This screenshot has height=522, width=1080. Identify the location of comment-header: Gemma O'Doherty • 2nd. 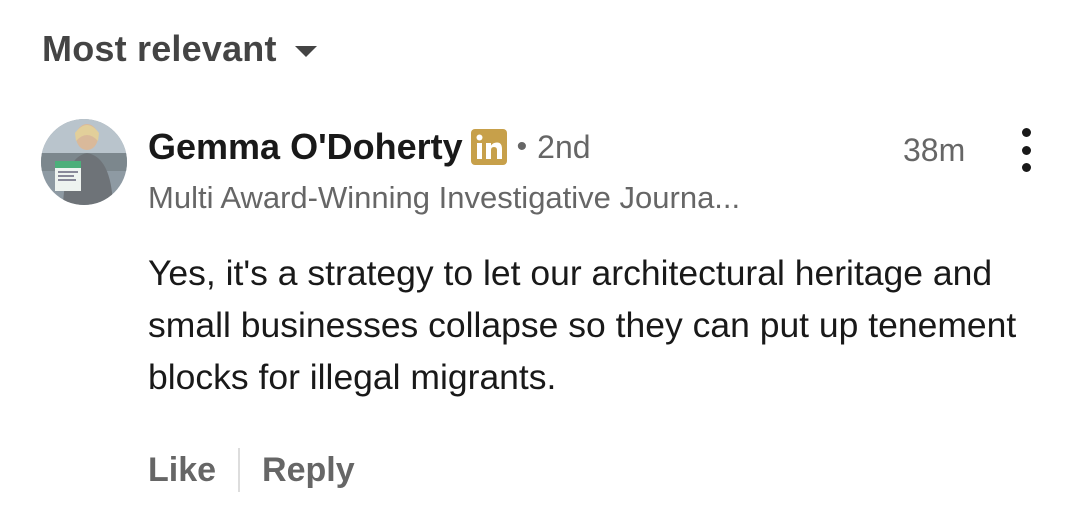
(369, 147).